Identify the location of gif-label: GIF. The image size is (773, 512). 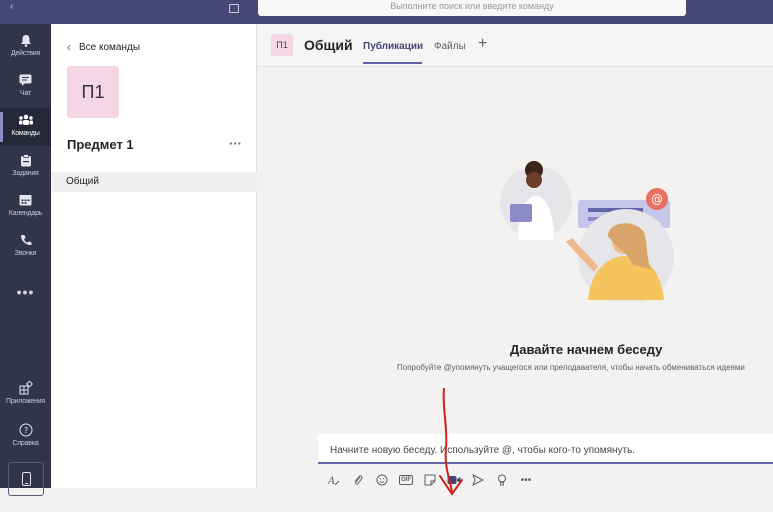
(406, 480).